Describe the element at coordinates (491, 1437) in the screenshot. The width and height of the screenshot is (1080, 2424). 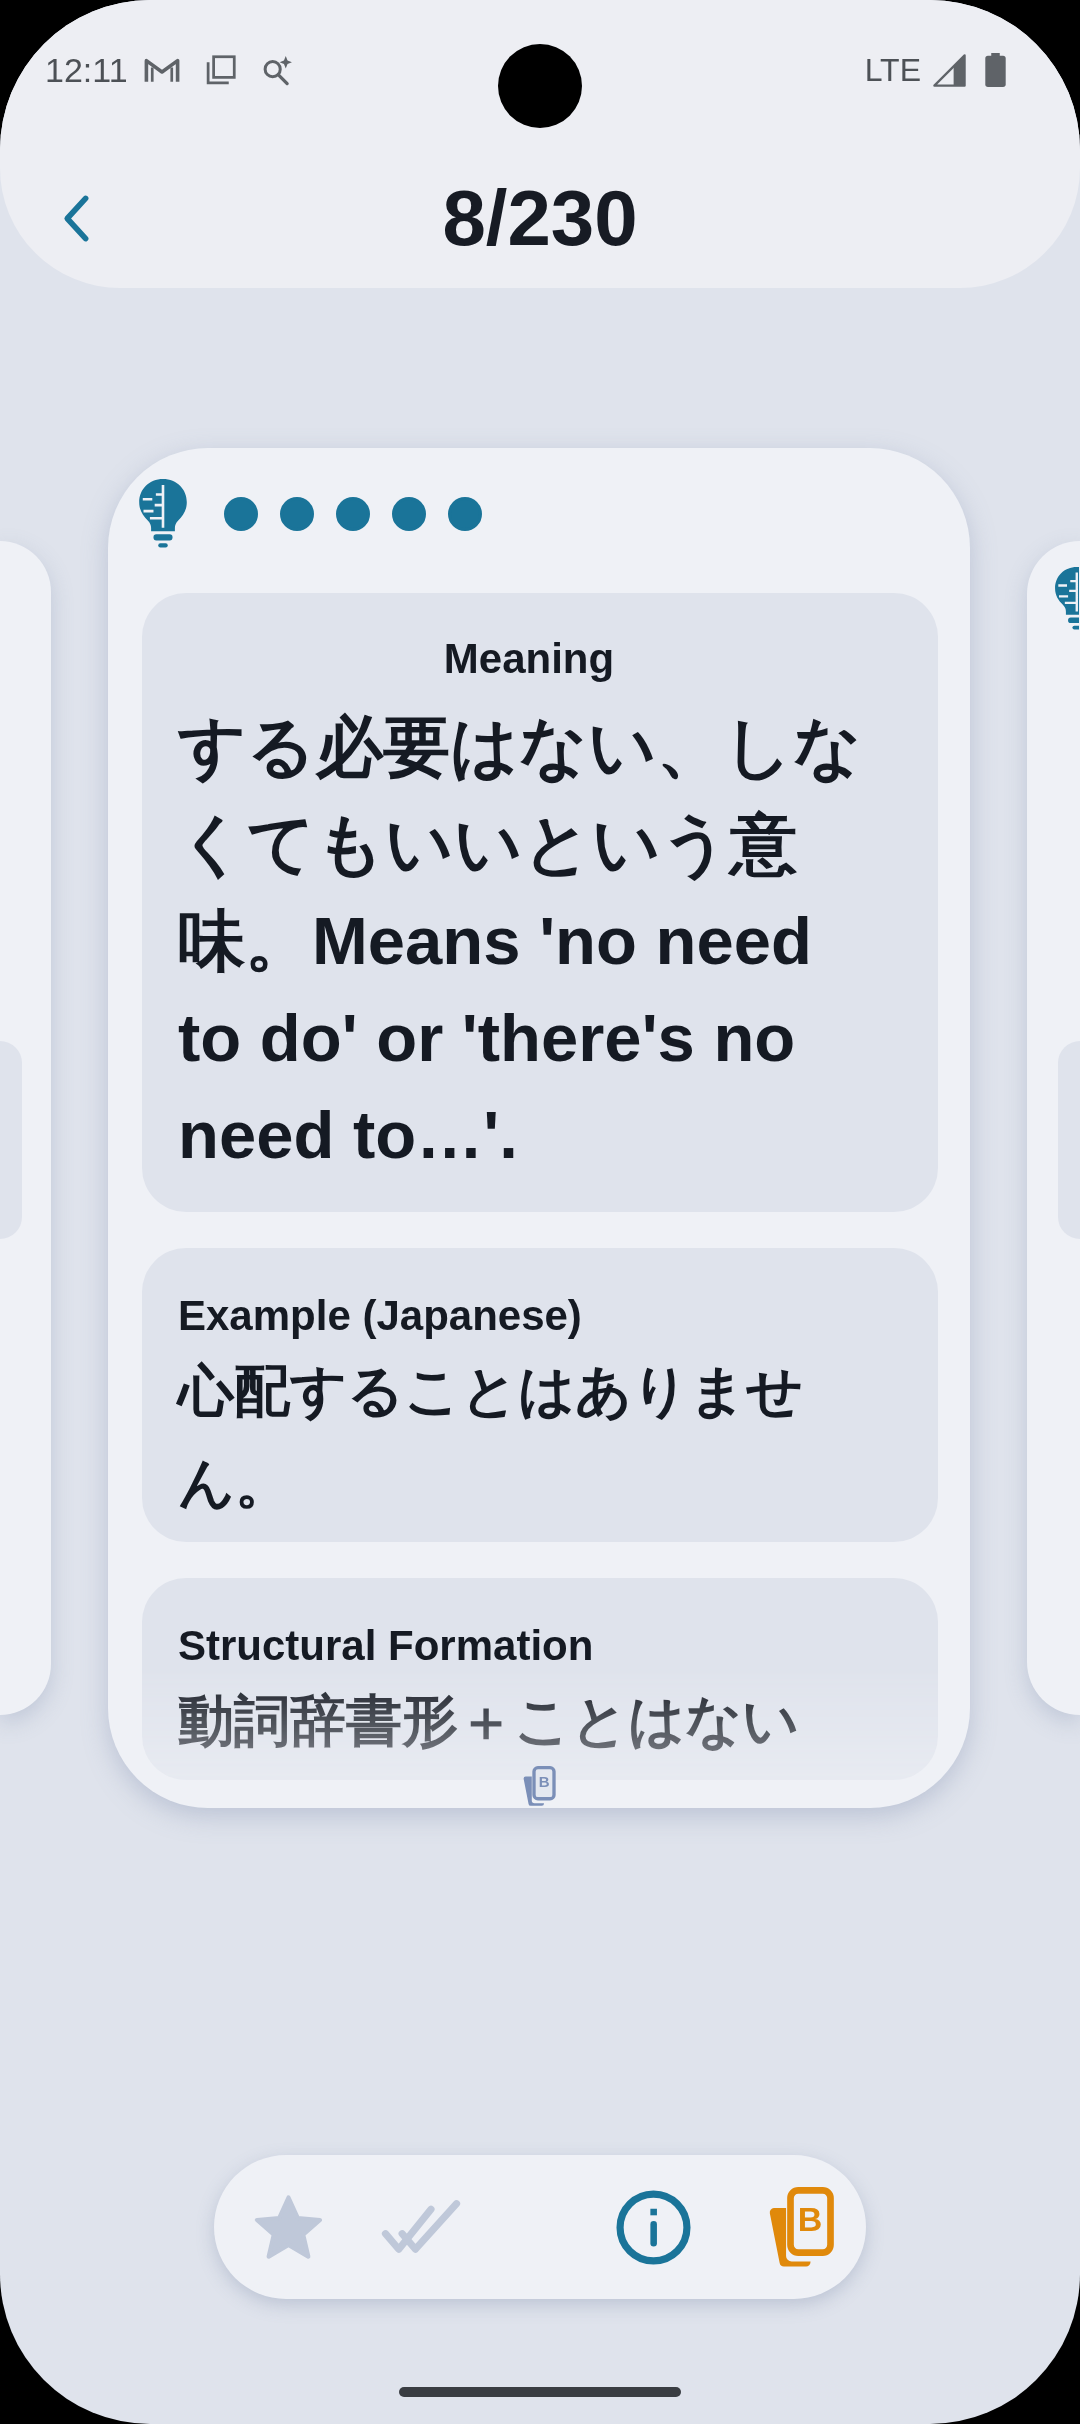
I see `section-text: 心配することはありません。` at that location.